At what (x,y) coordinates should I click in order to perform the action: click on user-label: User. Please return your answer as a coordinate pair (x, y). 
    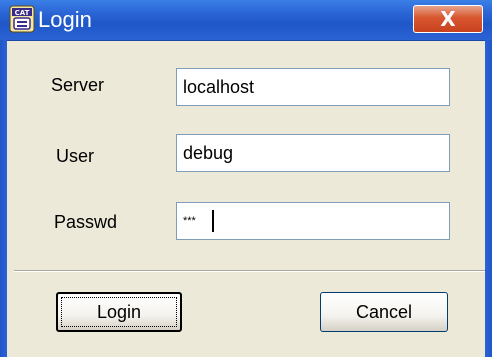
    Looking at the image, I should click on (75, 156).